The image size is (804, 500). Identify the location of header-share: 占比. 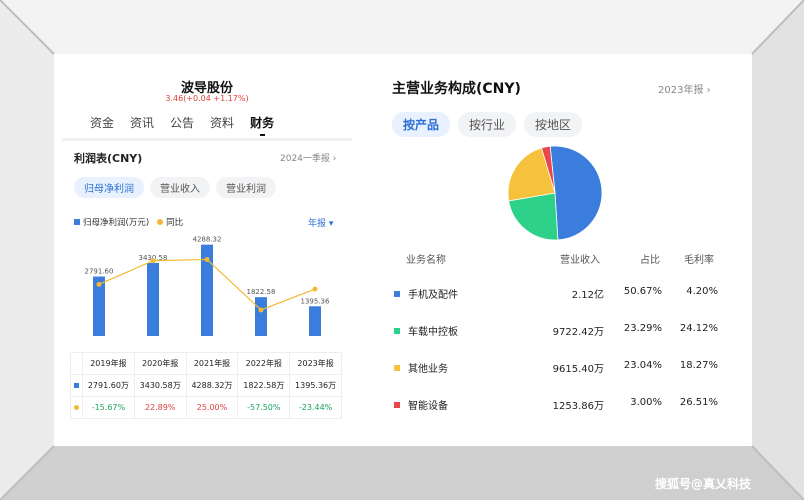
(650, 260).